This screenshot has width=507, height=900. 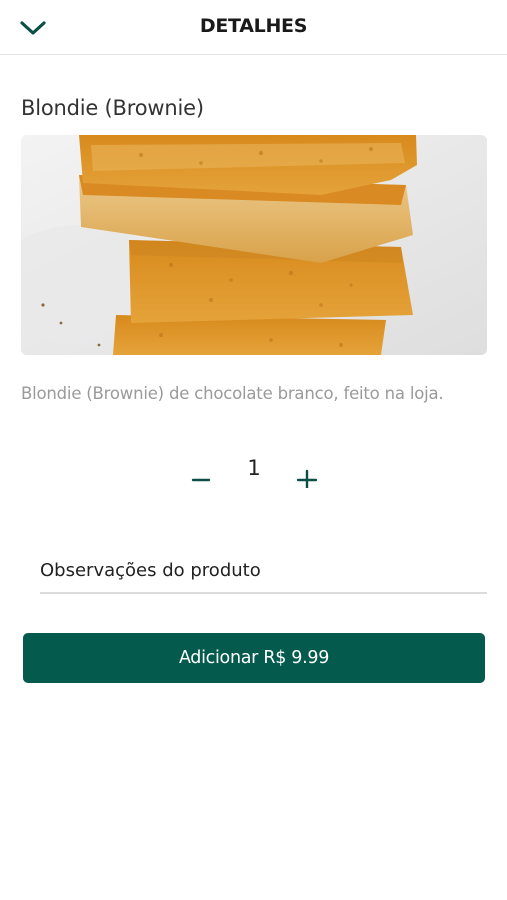 What do you see at coordinates (263, 571) in the screenshot?
I see `product-notes-input` at bounding box center [263, 571].